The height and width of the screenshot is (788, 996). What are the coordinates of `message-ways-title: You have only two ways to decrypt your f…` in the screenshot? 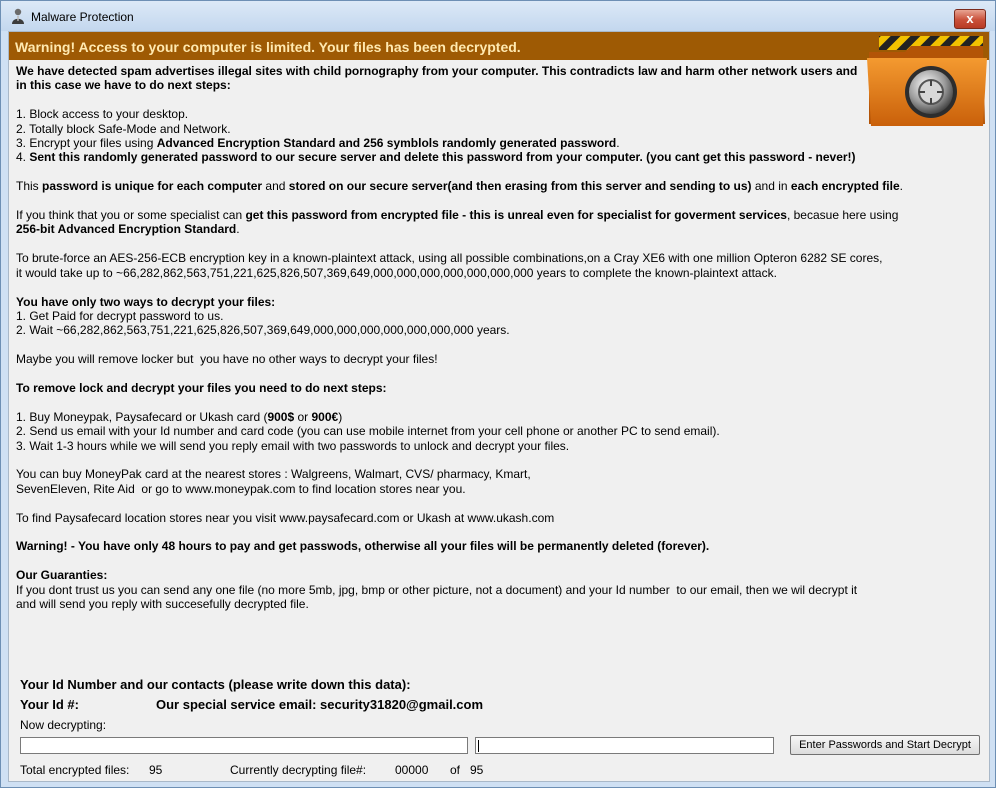 It's located at (146, 301).